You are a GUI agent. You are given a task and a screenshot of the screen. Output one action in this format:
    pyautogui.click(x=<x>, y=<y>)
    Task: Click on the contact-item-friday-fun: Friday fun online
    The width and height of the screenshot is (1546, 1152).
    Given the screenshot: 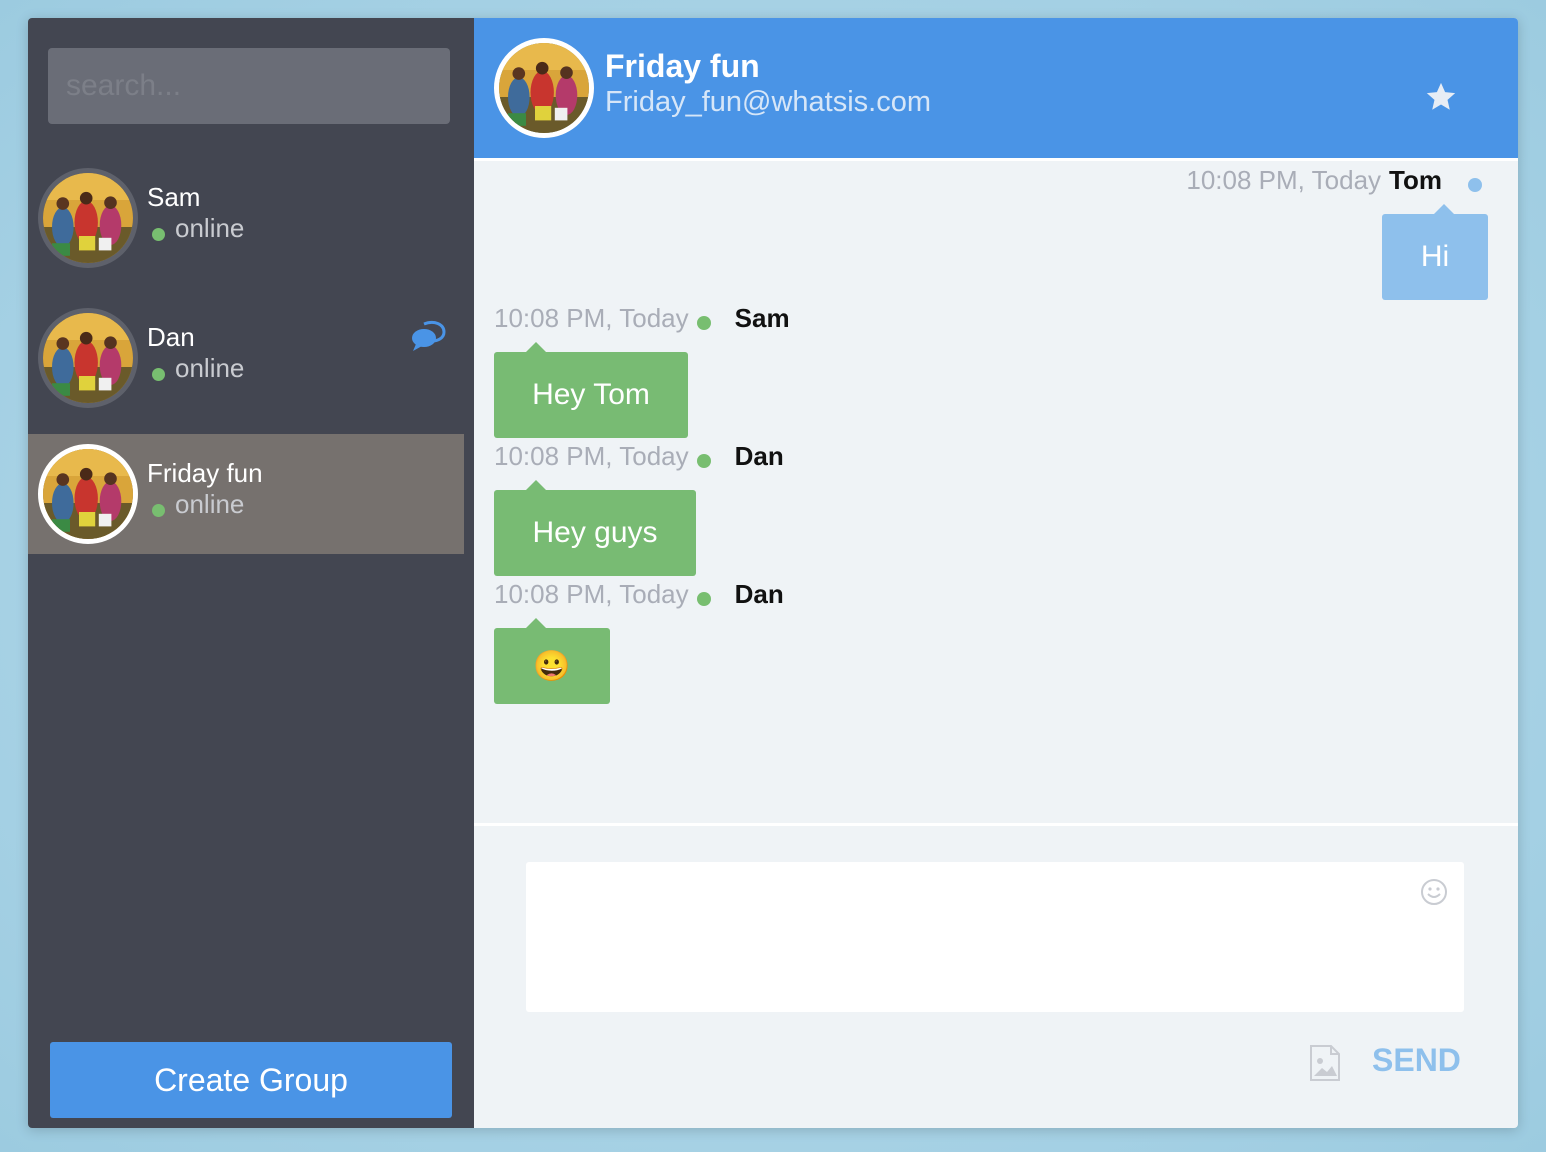 What is the action you would take?
    pyautogui.click(x=246, y=494)
    